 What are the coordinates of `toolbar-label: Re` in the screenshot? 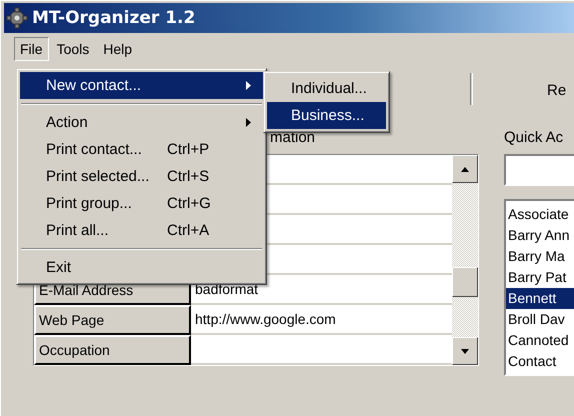 It's located at (556, 90).